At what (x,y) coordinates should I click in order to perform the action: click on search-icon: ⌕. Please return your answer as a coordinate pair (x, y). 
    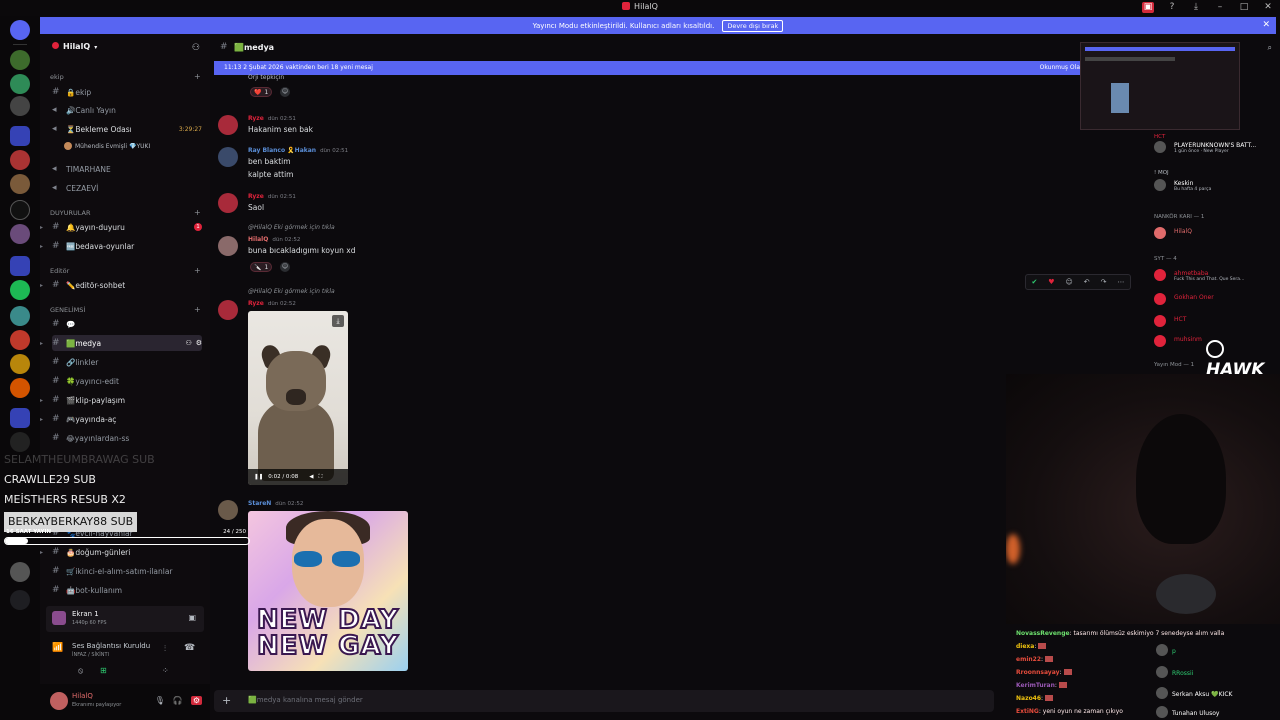
    Looking at the image, I should click on (1270, 48).